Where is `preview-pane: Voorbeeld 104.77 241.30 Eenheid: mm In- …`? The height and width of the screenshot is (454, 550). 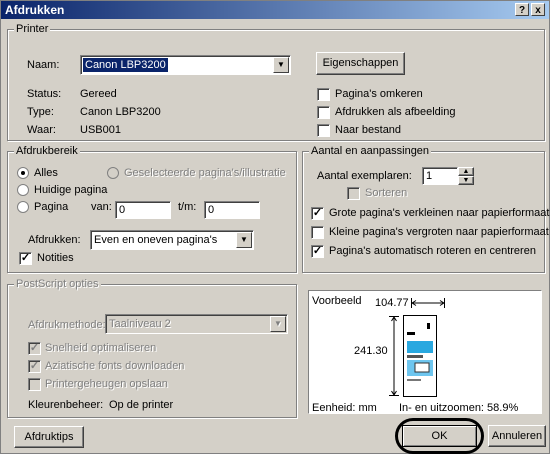 preview-pane: Voorbeeld 104.77 241.30 Eenheid: mm In- … is located at coordinates (425, 352).